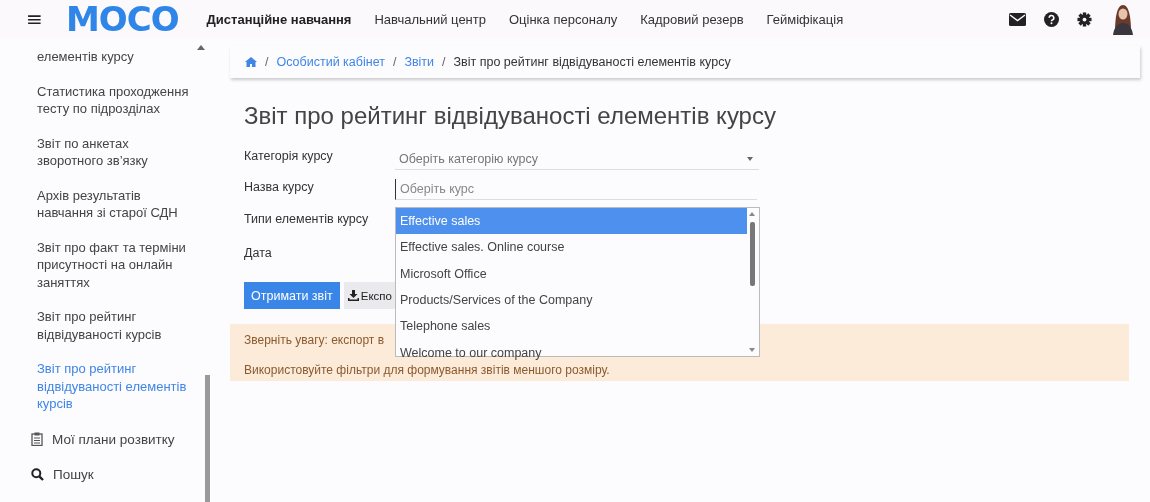  Describe the element at coordinates (119, 204) in the screenshot. I see `sidebar-item: Архів результатів навчання зі старої СДН` at that location.